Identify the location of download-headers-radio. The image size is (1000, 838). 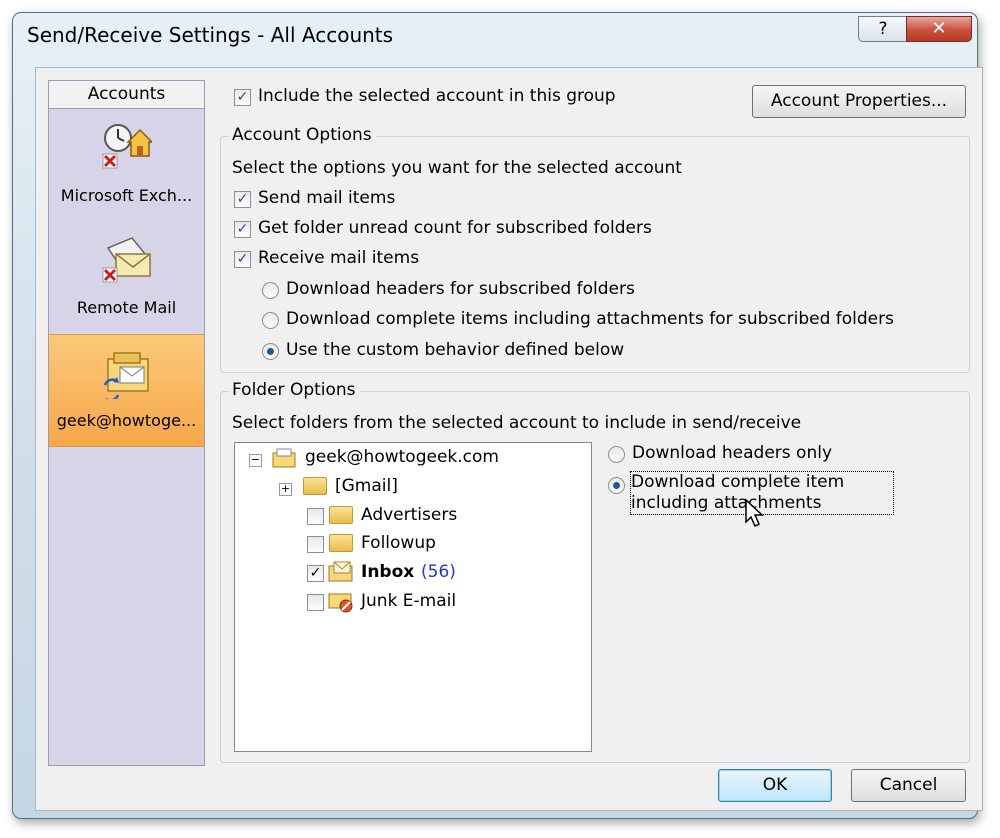
(270, 290).